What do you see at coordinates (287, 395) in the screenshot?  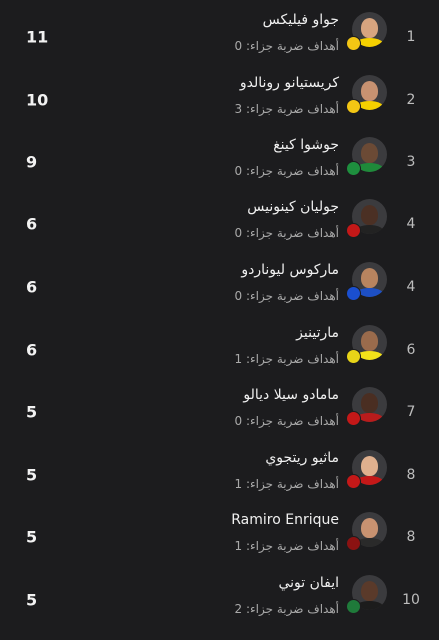 I see `player-name: مامادو سيلا ديالو` at bounding box center [287, 395].